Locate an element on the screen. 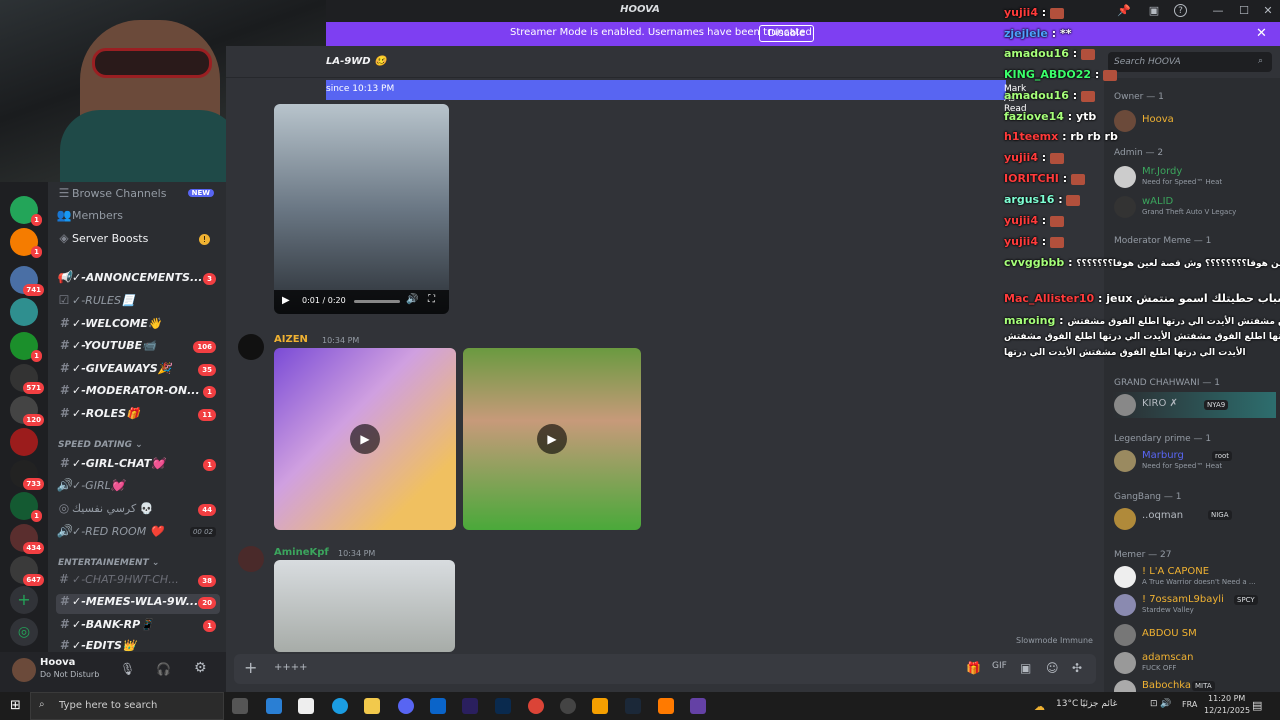 This screenshot has width=1280, height=720. server-icon: 647 is located at coordinates (27, 571).